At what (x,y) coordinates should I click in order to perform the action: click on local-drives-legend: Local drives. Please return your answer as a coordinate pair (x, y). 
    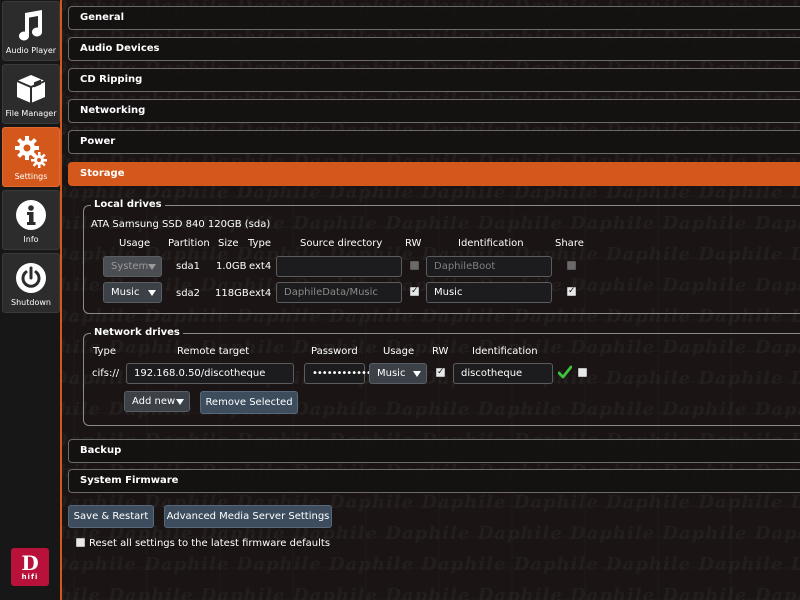
    Looking at the image, I should click on (128, 204).